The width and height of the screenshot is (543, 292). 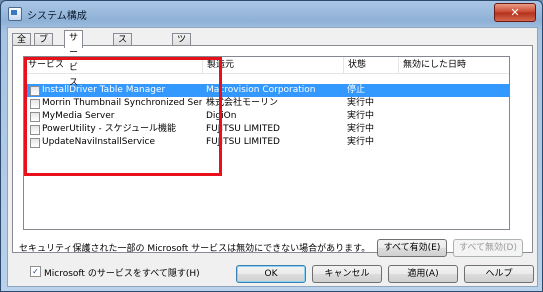 I want to click on apply-button: 適用(A), so click(x=423, y=274).